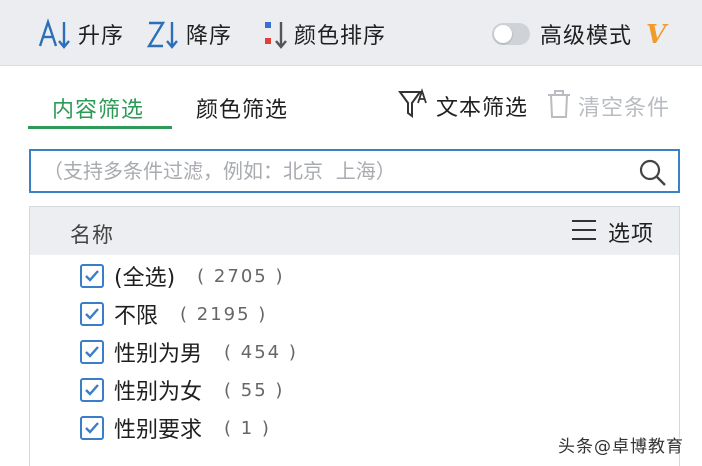 This screenshot has height=466, width=702. I want to click on clear-conditions-label: 清空条件, so click(624, 108).